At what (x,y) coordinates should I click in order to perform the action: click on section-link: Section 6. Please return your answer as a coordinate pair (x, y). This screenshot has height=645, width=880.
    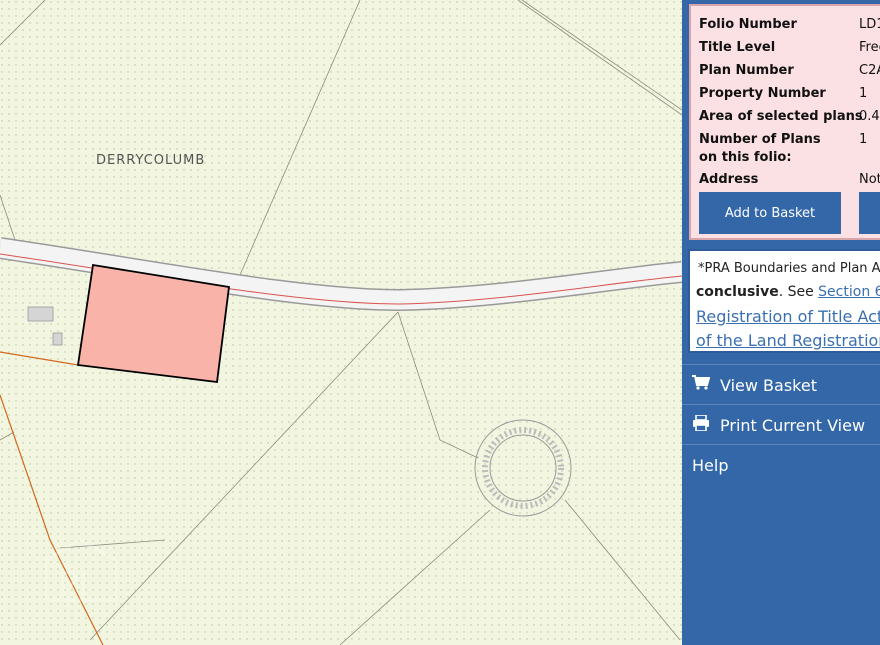
    Looking at the image, I should click on (849, 292).